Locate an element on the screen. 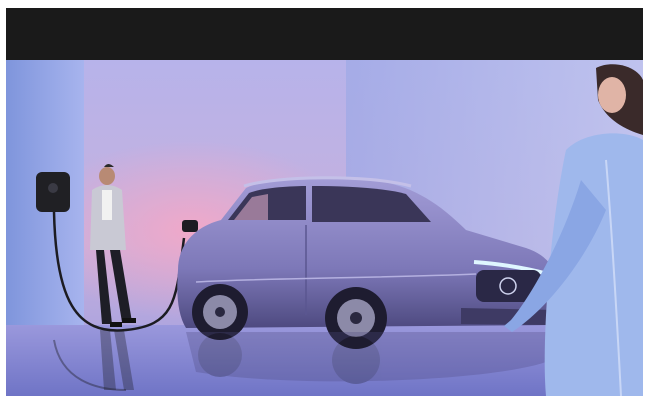 Image resolution: width=645 pixels, height=402 pixels. charger-indicator-icon is located at coordinates (53, 188).